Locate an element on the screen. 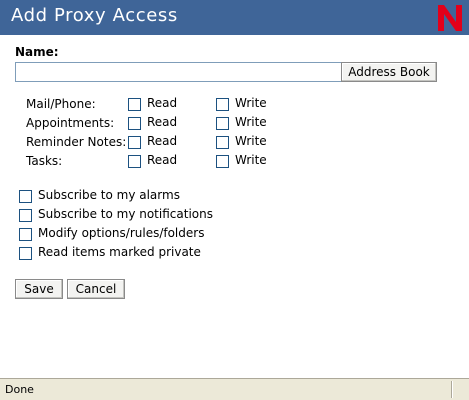 The width and height of the screenshot is (469, 400). reminder-notes-write-checkbox is located at coordinates (222, 142).